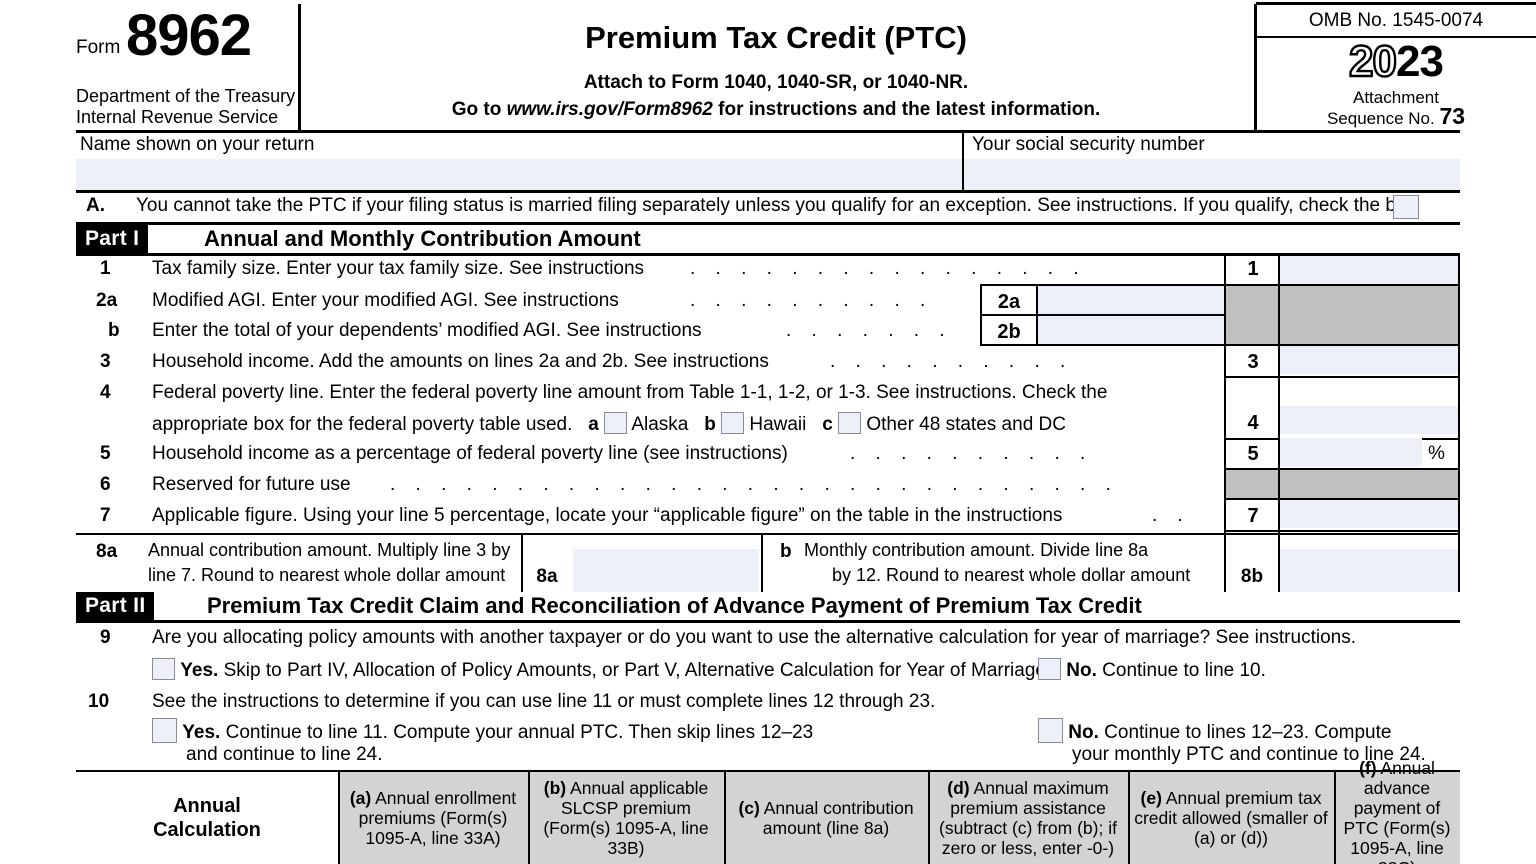  I want to click on line-6-shaded-numcell, so click(1252, 484).